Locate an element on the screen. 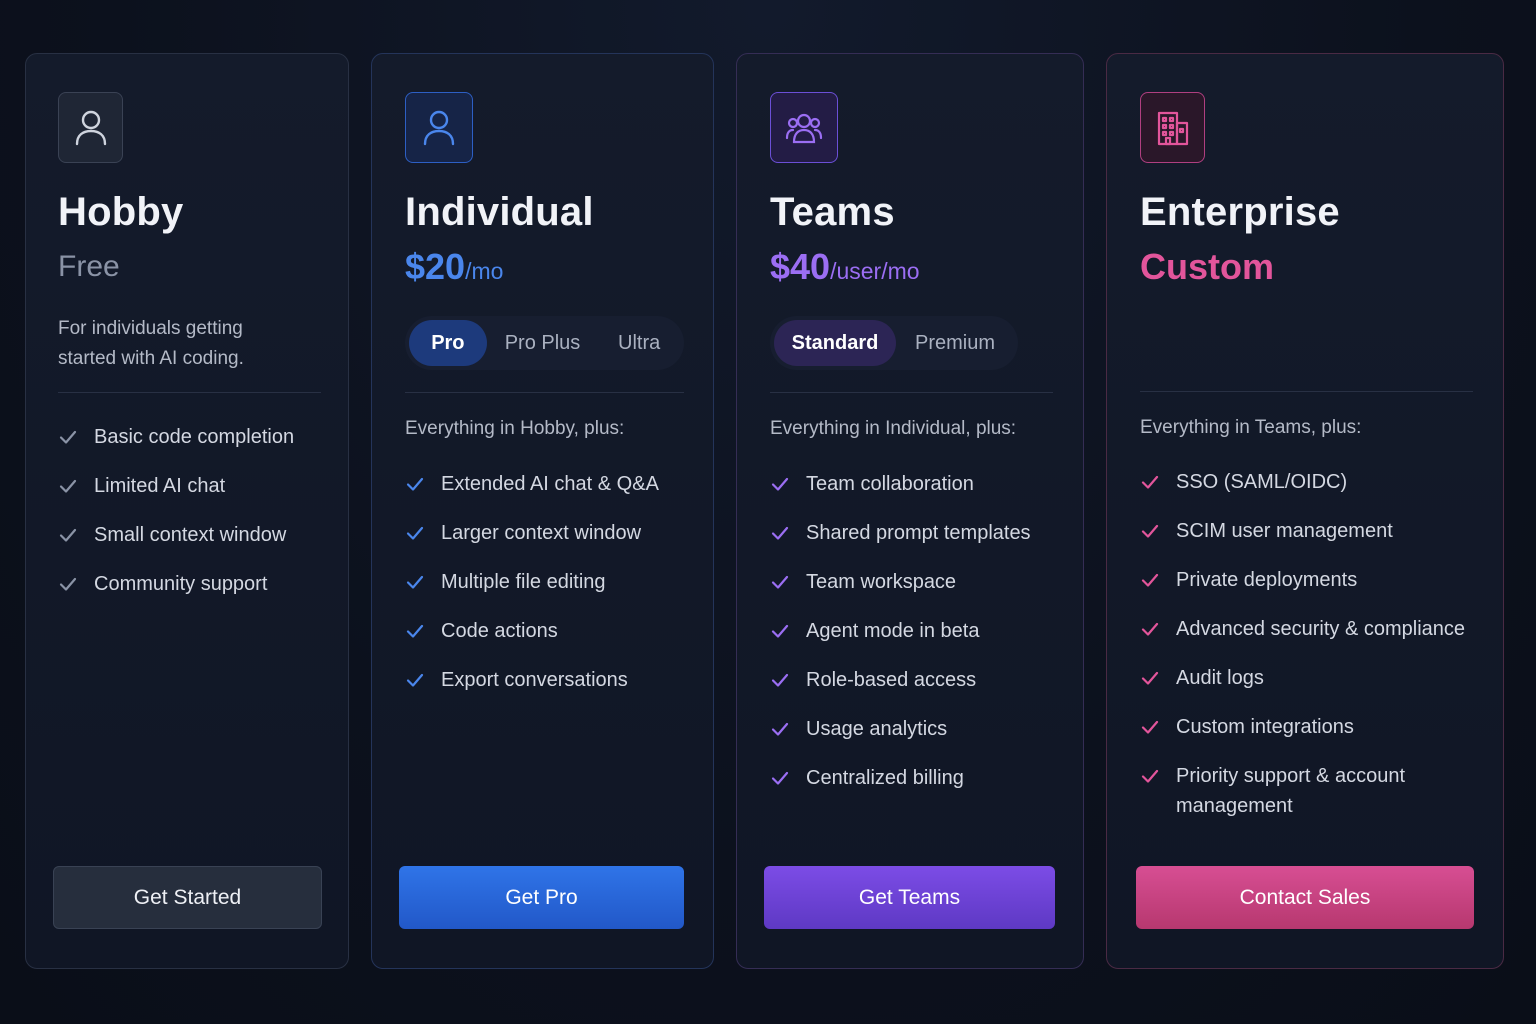 The width and height of the screenshot is (1536, 1024). price-value: $40 is located at coordinates (800, 266).